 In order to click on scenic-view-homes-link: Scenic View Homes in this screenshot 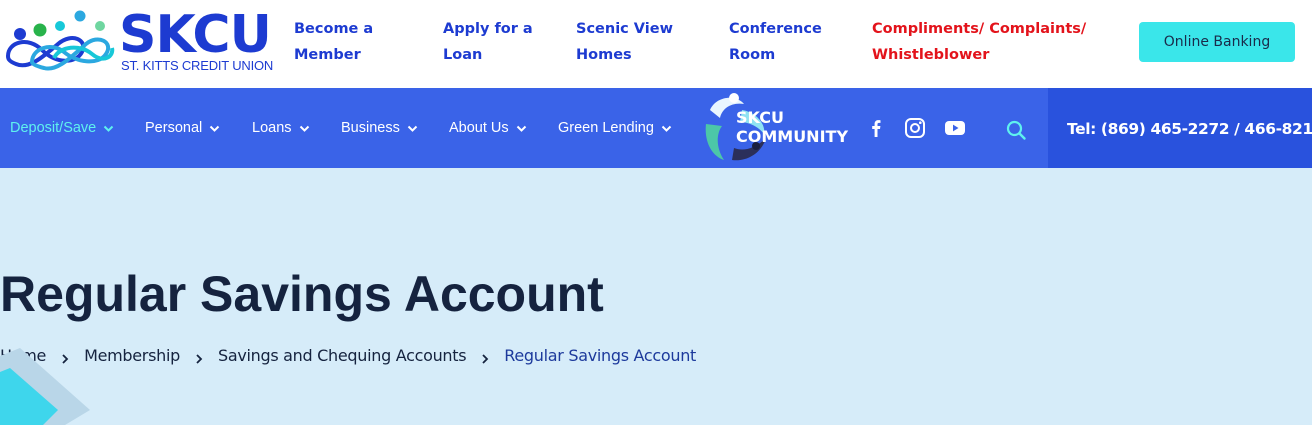, I will do `click(624, 42)`.